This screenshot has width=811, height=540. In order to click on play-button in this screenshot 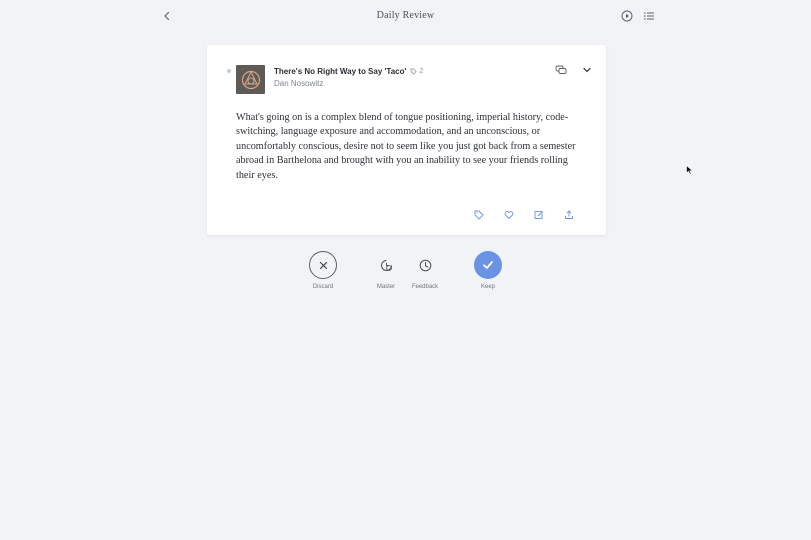, I will do `click(627, 16)`.